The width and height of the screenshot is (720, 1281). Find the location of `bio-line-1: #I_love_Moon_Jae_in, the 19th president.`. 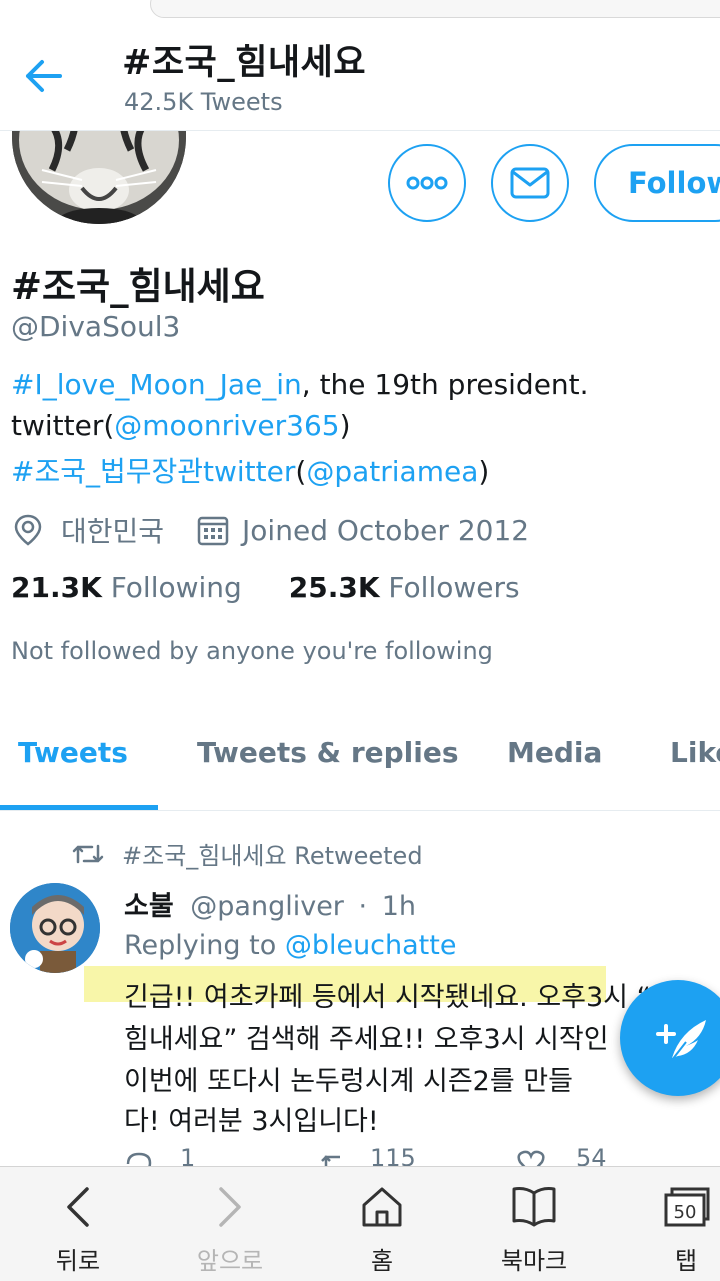

bio-line-1: #I_love_Moon_Jae_in, the 19th president. is located at coordinates (300, 384).